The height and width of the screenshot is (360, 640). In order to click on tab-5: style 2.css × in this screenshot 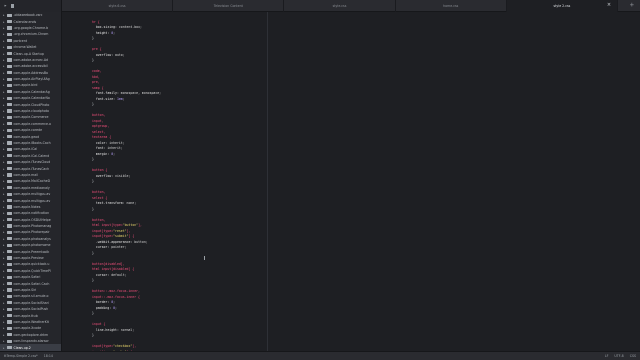, I will do `click(562, 6)`.